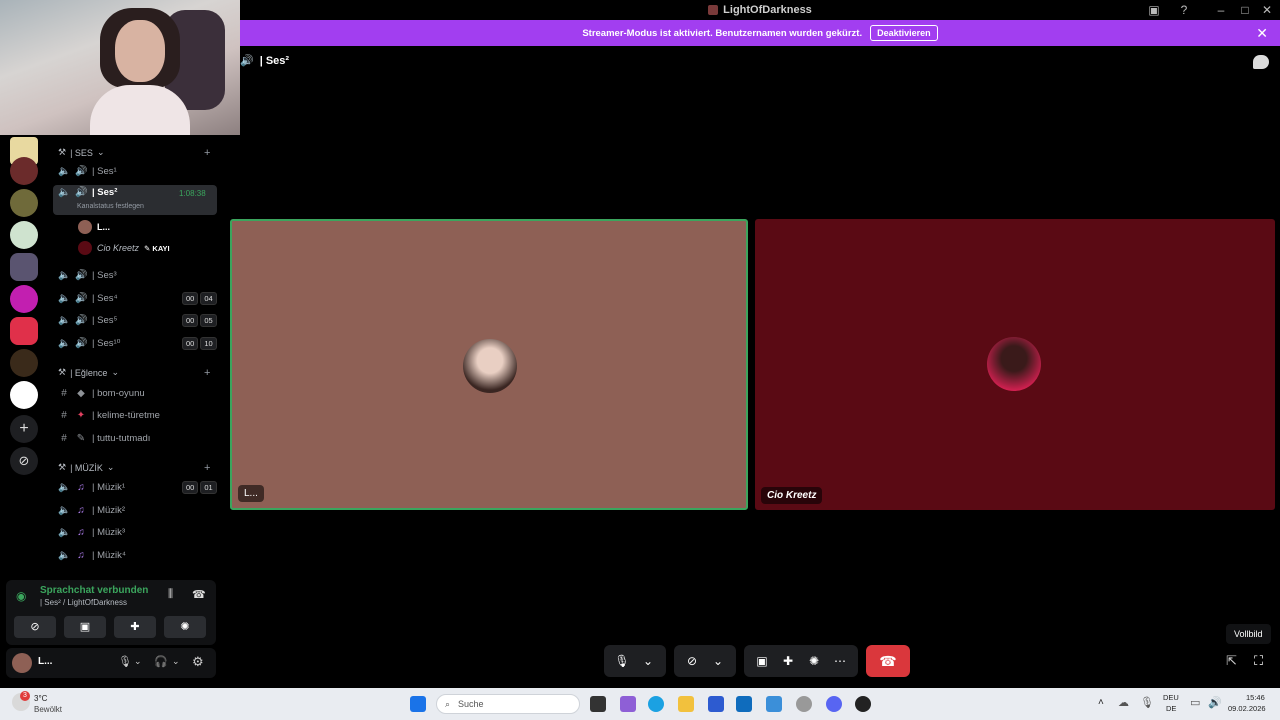 The height and width of the screenshot is (720, 1280). What do you see at coordinates (85, 627) in the screenshot?
I see `screen-share-button: ▣` at bounding box center [85, 627].